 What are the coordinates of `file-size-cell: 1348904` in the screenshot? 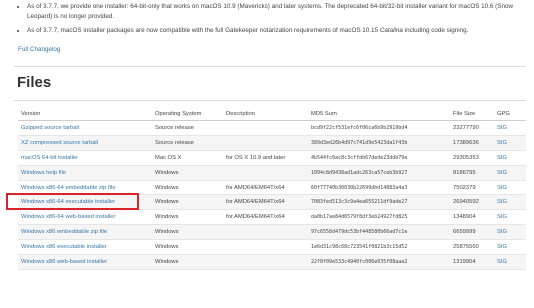 It's located at (464, 217).